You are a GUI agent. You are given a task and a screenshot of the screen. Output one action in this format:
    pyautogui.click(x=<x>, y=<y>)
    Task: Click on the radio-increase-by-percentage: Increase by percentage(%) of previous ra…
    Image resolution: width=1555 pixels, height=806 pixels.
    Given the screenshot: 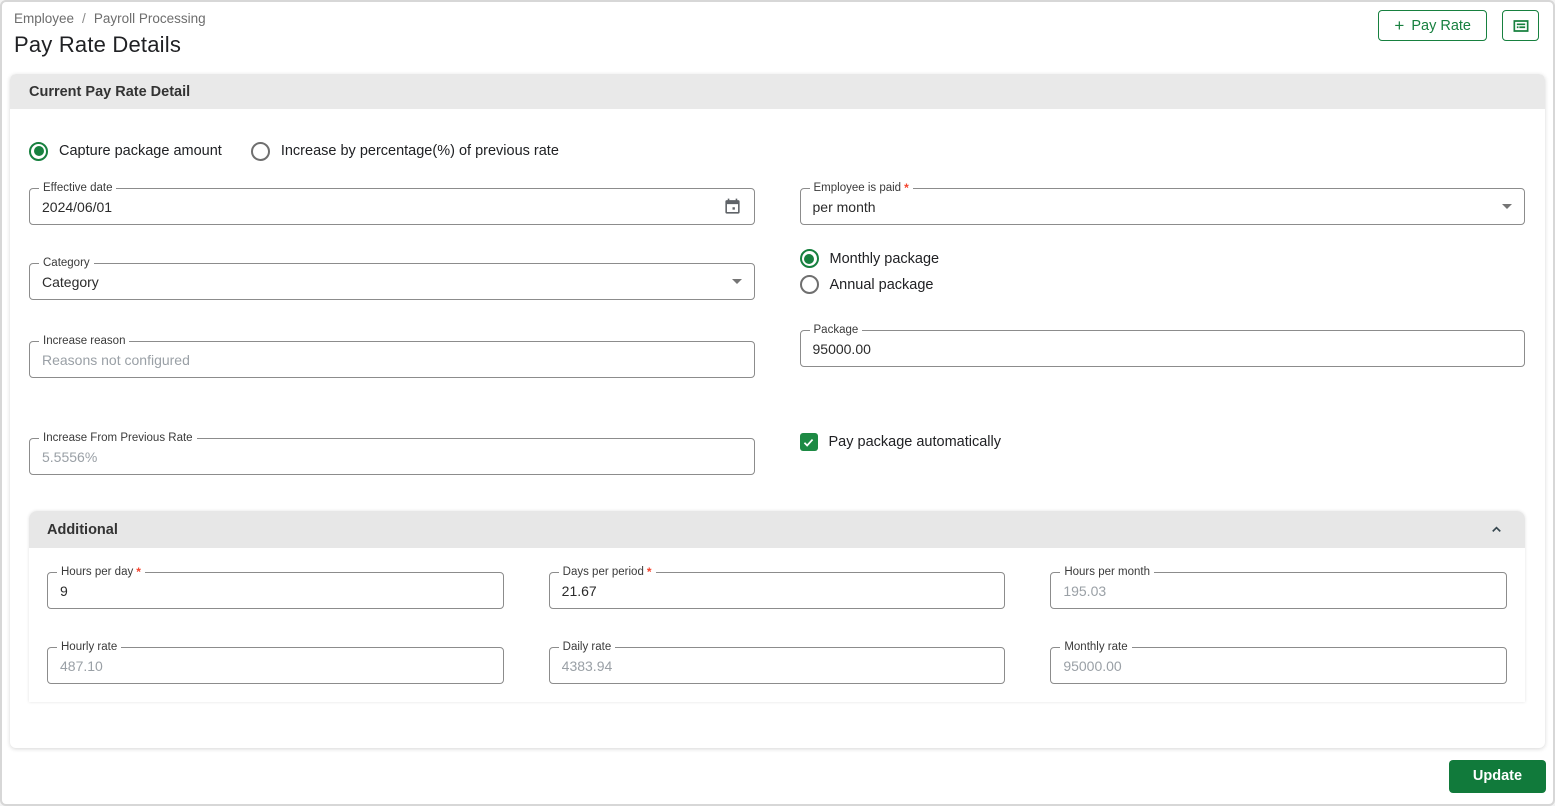 What is the action you would take?
    pyautogui.click(x=404, y=151)
    